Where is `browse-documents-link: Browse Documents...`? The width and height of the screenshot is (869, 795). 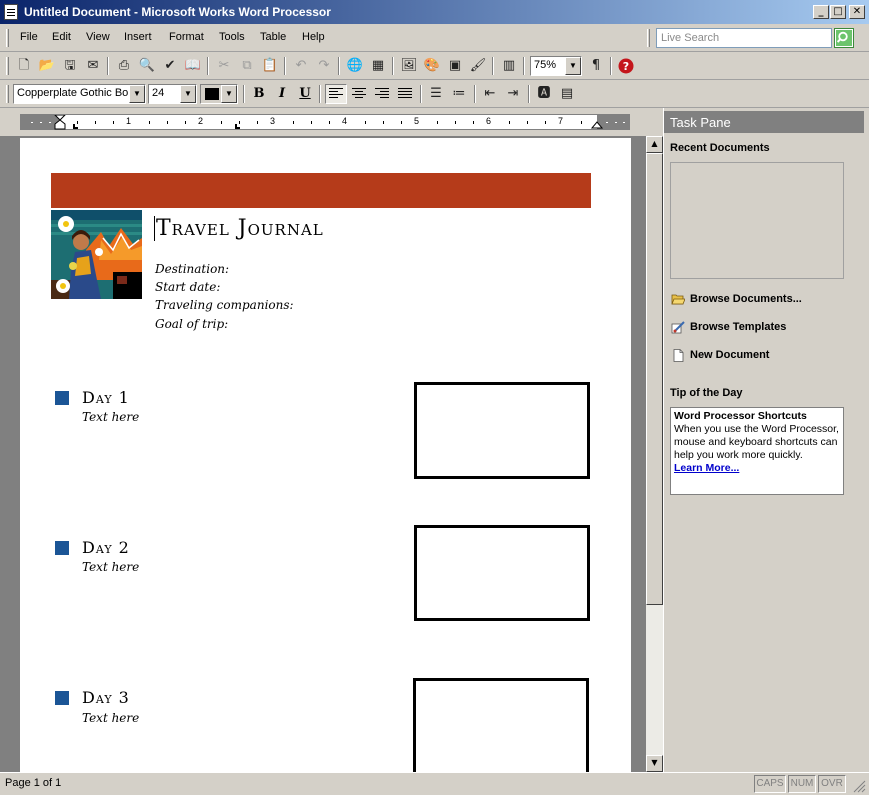
browse-documents-link: Browse Documents... is located at coordinates (746, 299).